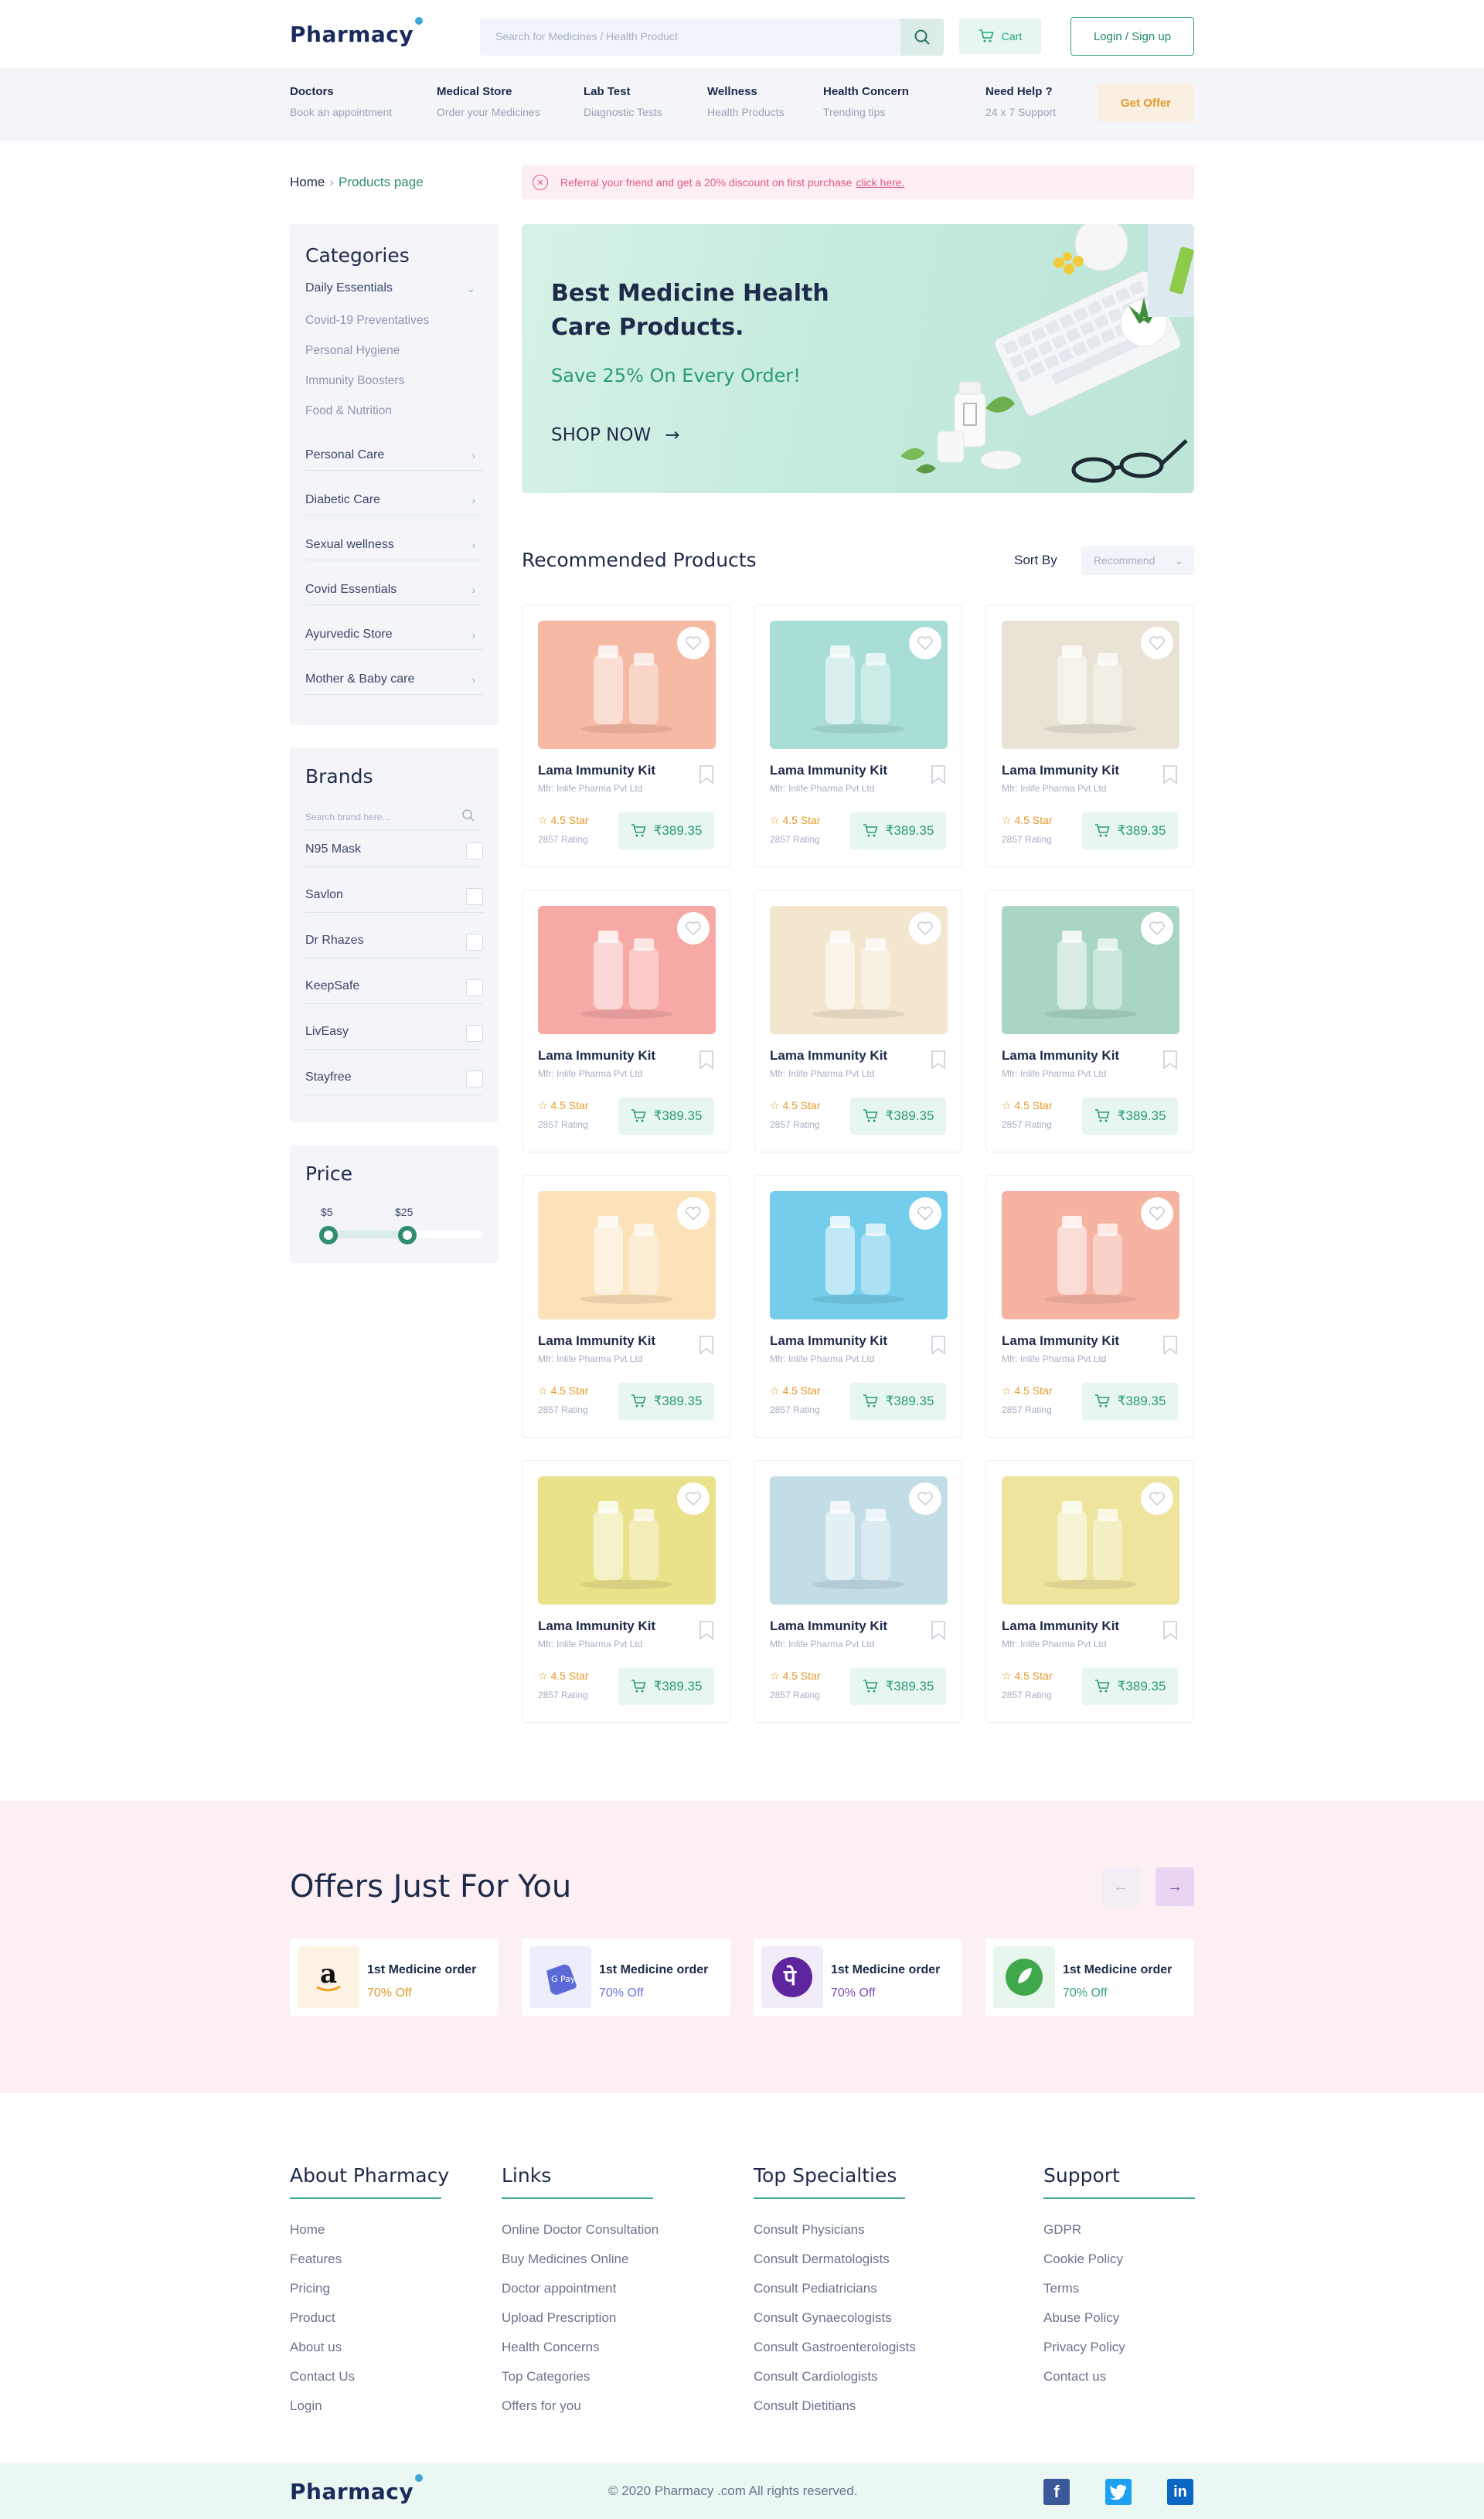 The width and height of the screenshot is (1484, 2519). What do you see at coordinates (880, 182) in the screenshot?
I see `referral-link: click here.` at bounding box center [880, 182].